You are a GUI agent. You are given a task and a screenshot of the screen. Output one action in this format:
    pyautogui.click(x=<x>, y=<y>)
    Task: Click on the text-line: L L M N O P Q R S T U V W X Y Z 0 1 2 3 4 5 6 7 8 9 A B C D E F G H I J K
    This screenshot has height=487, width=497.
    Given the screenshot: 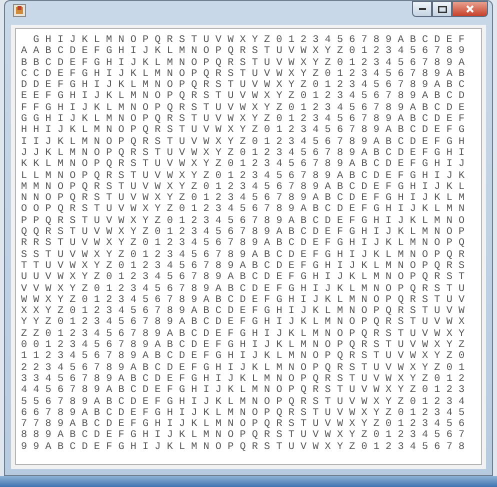 What is the action you would take?
    pyautogui.click(x=243, y=176)
    